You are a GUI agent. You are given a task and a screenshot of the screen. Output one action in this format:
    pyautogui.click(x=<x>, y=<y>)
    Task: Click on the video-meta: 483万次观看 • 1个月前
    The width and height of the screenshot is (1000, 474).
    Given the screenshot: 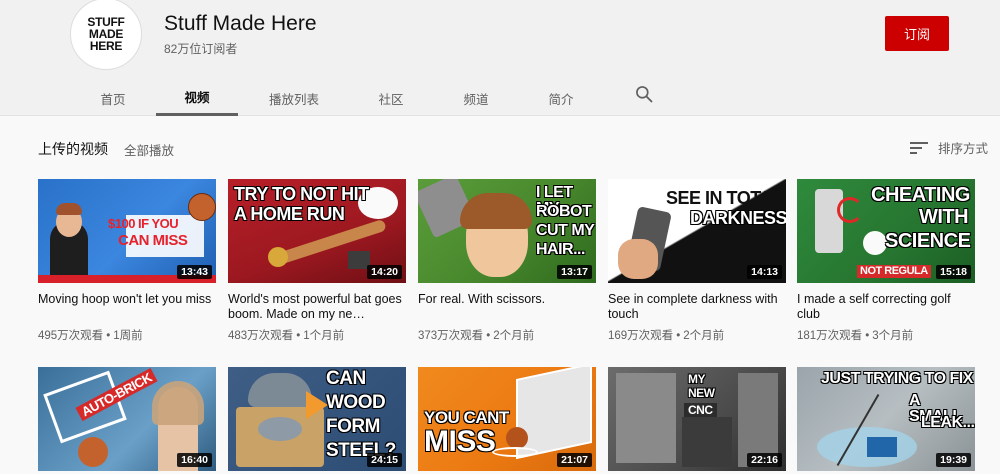 What is the action you would take?
    pyautogui.click(x=286, y=336)
    